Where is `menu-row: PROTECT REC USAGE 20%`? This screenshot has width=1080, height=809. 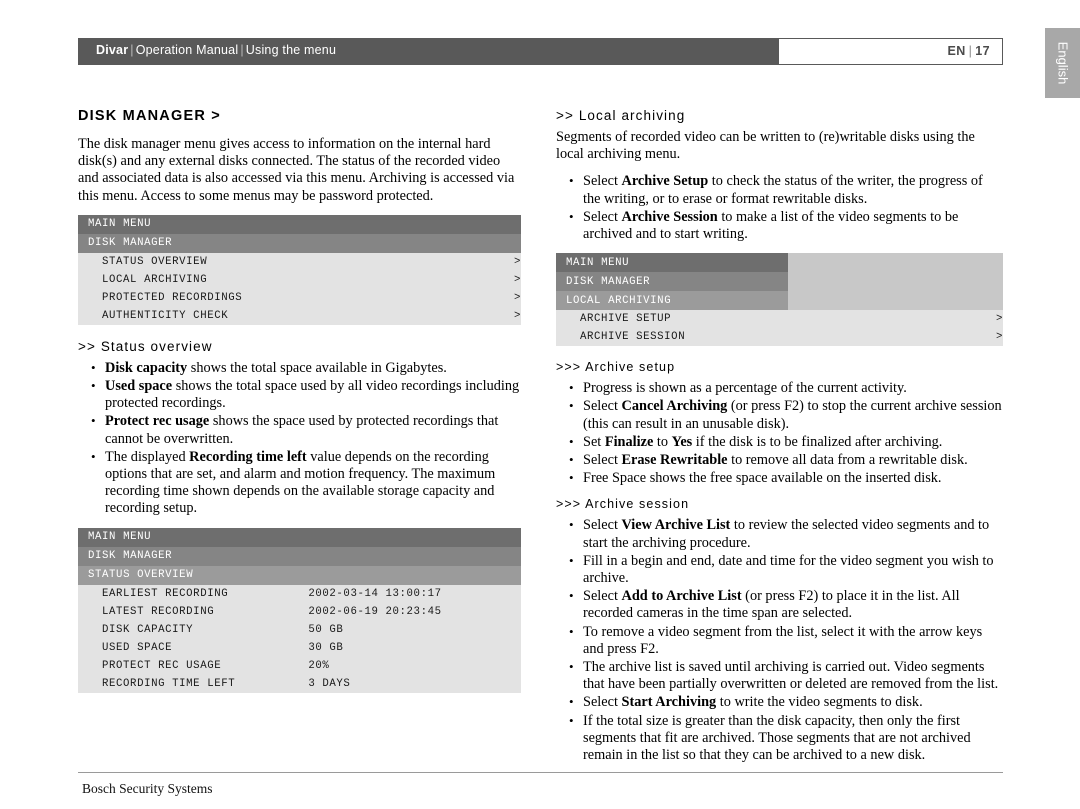
menu-row: PROTECT REC USAGE 20% is located at coordinates (299, 665).